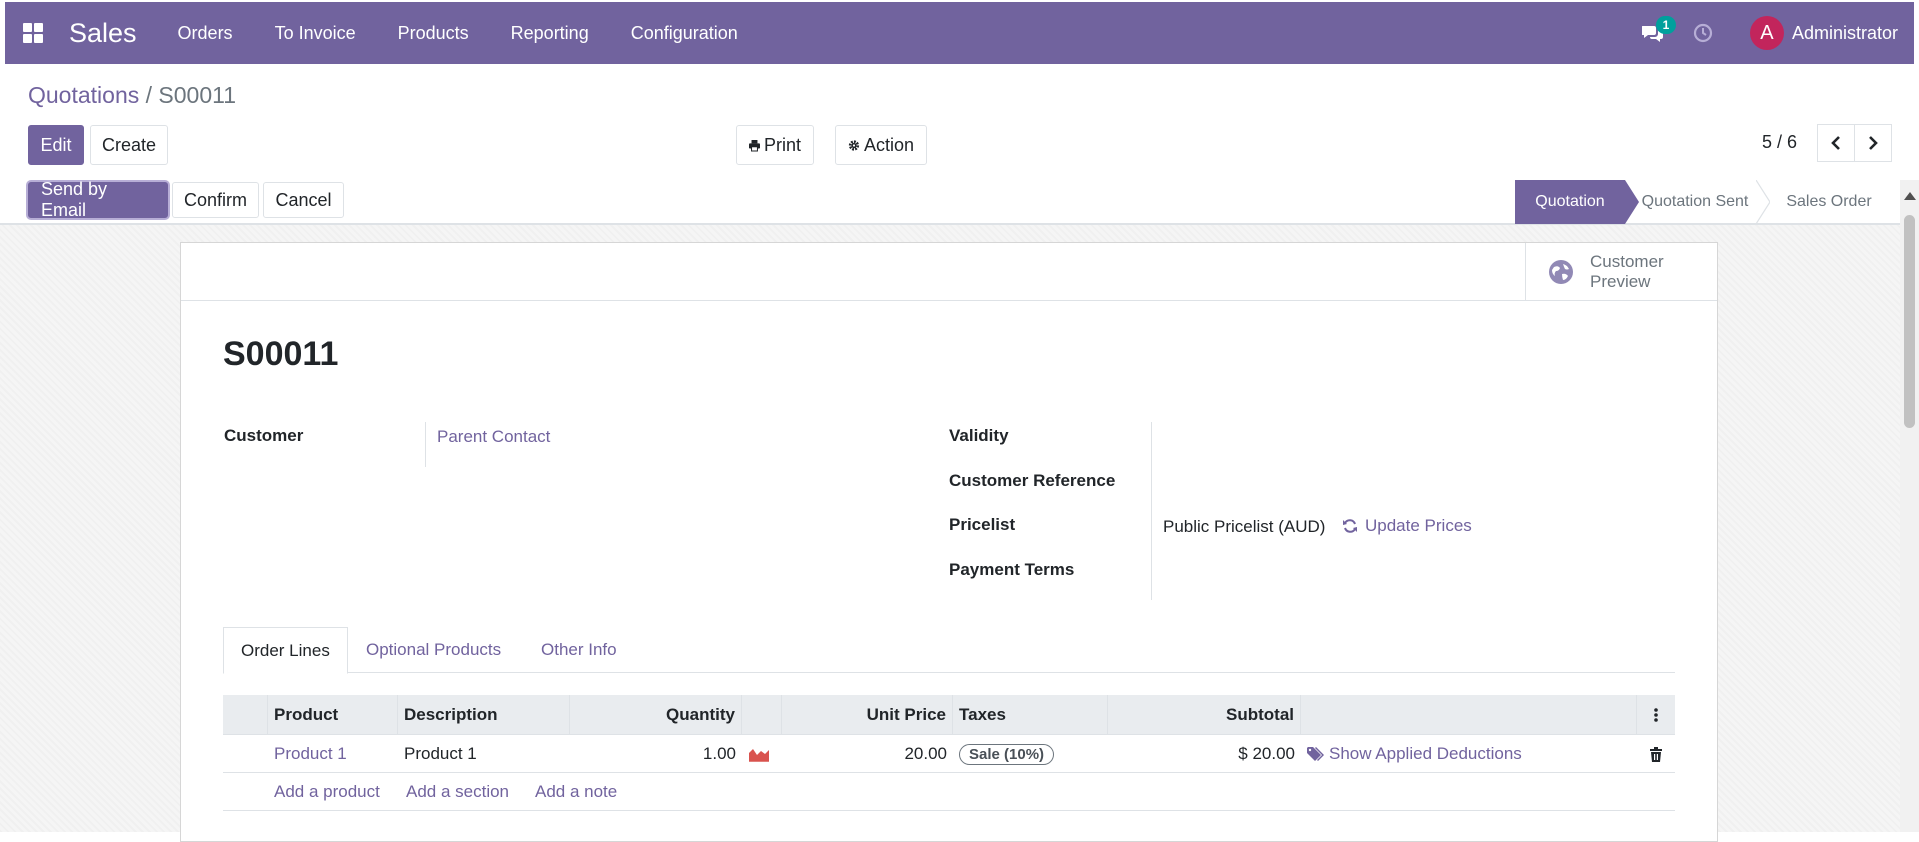 Image resolution: width=1919 pixels, height=842 pixels. What do you see at coordinates (315, 33) in the screenshot?
I see `menu-to-invoice: To Invoice` at bounding box center [315, 33].